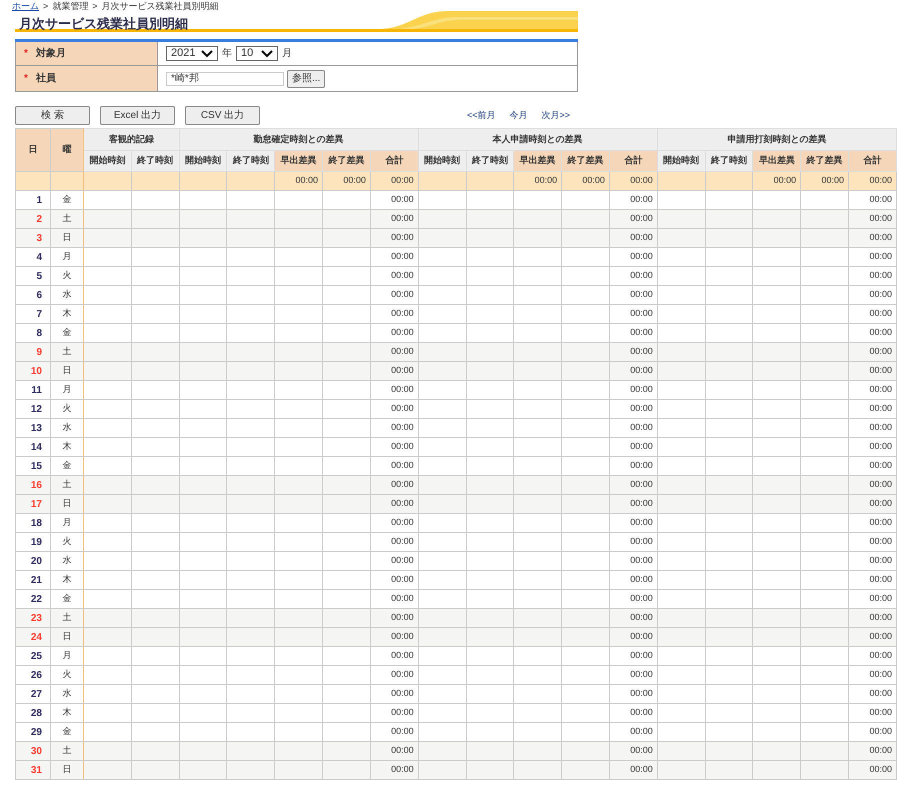 This screenshot has height=794, width=907. What do you see at coordinates (257, 53) in the screenshot?
I see `month-select: 10` at bounding box center [257, 53].